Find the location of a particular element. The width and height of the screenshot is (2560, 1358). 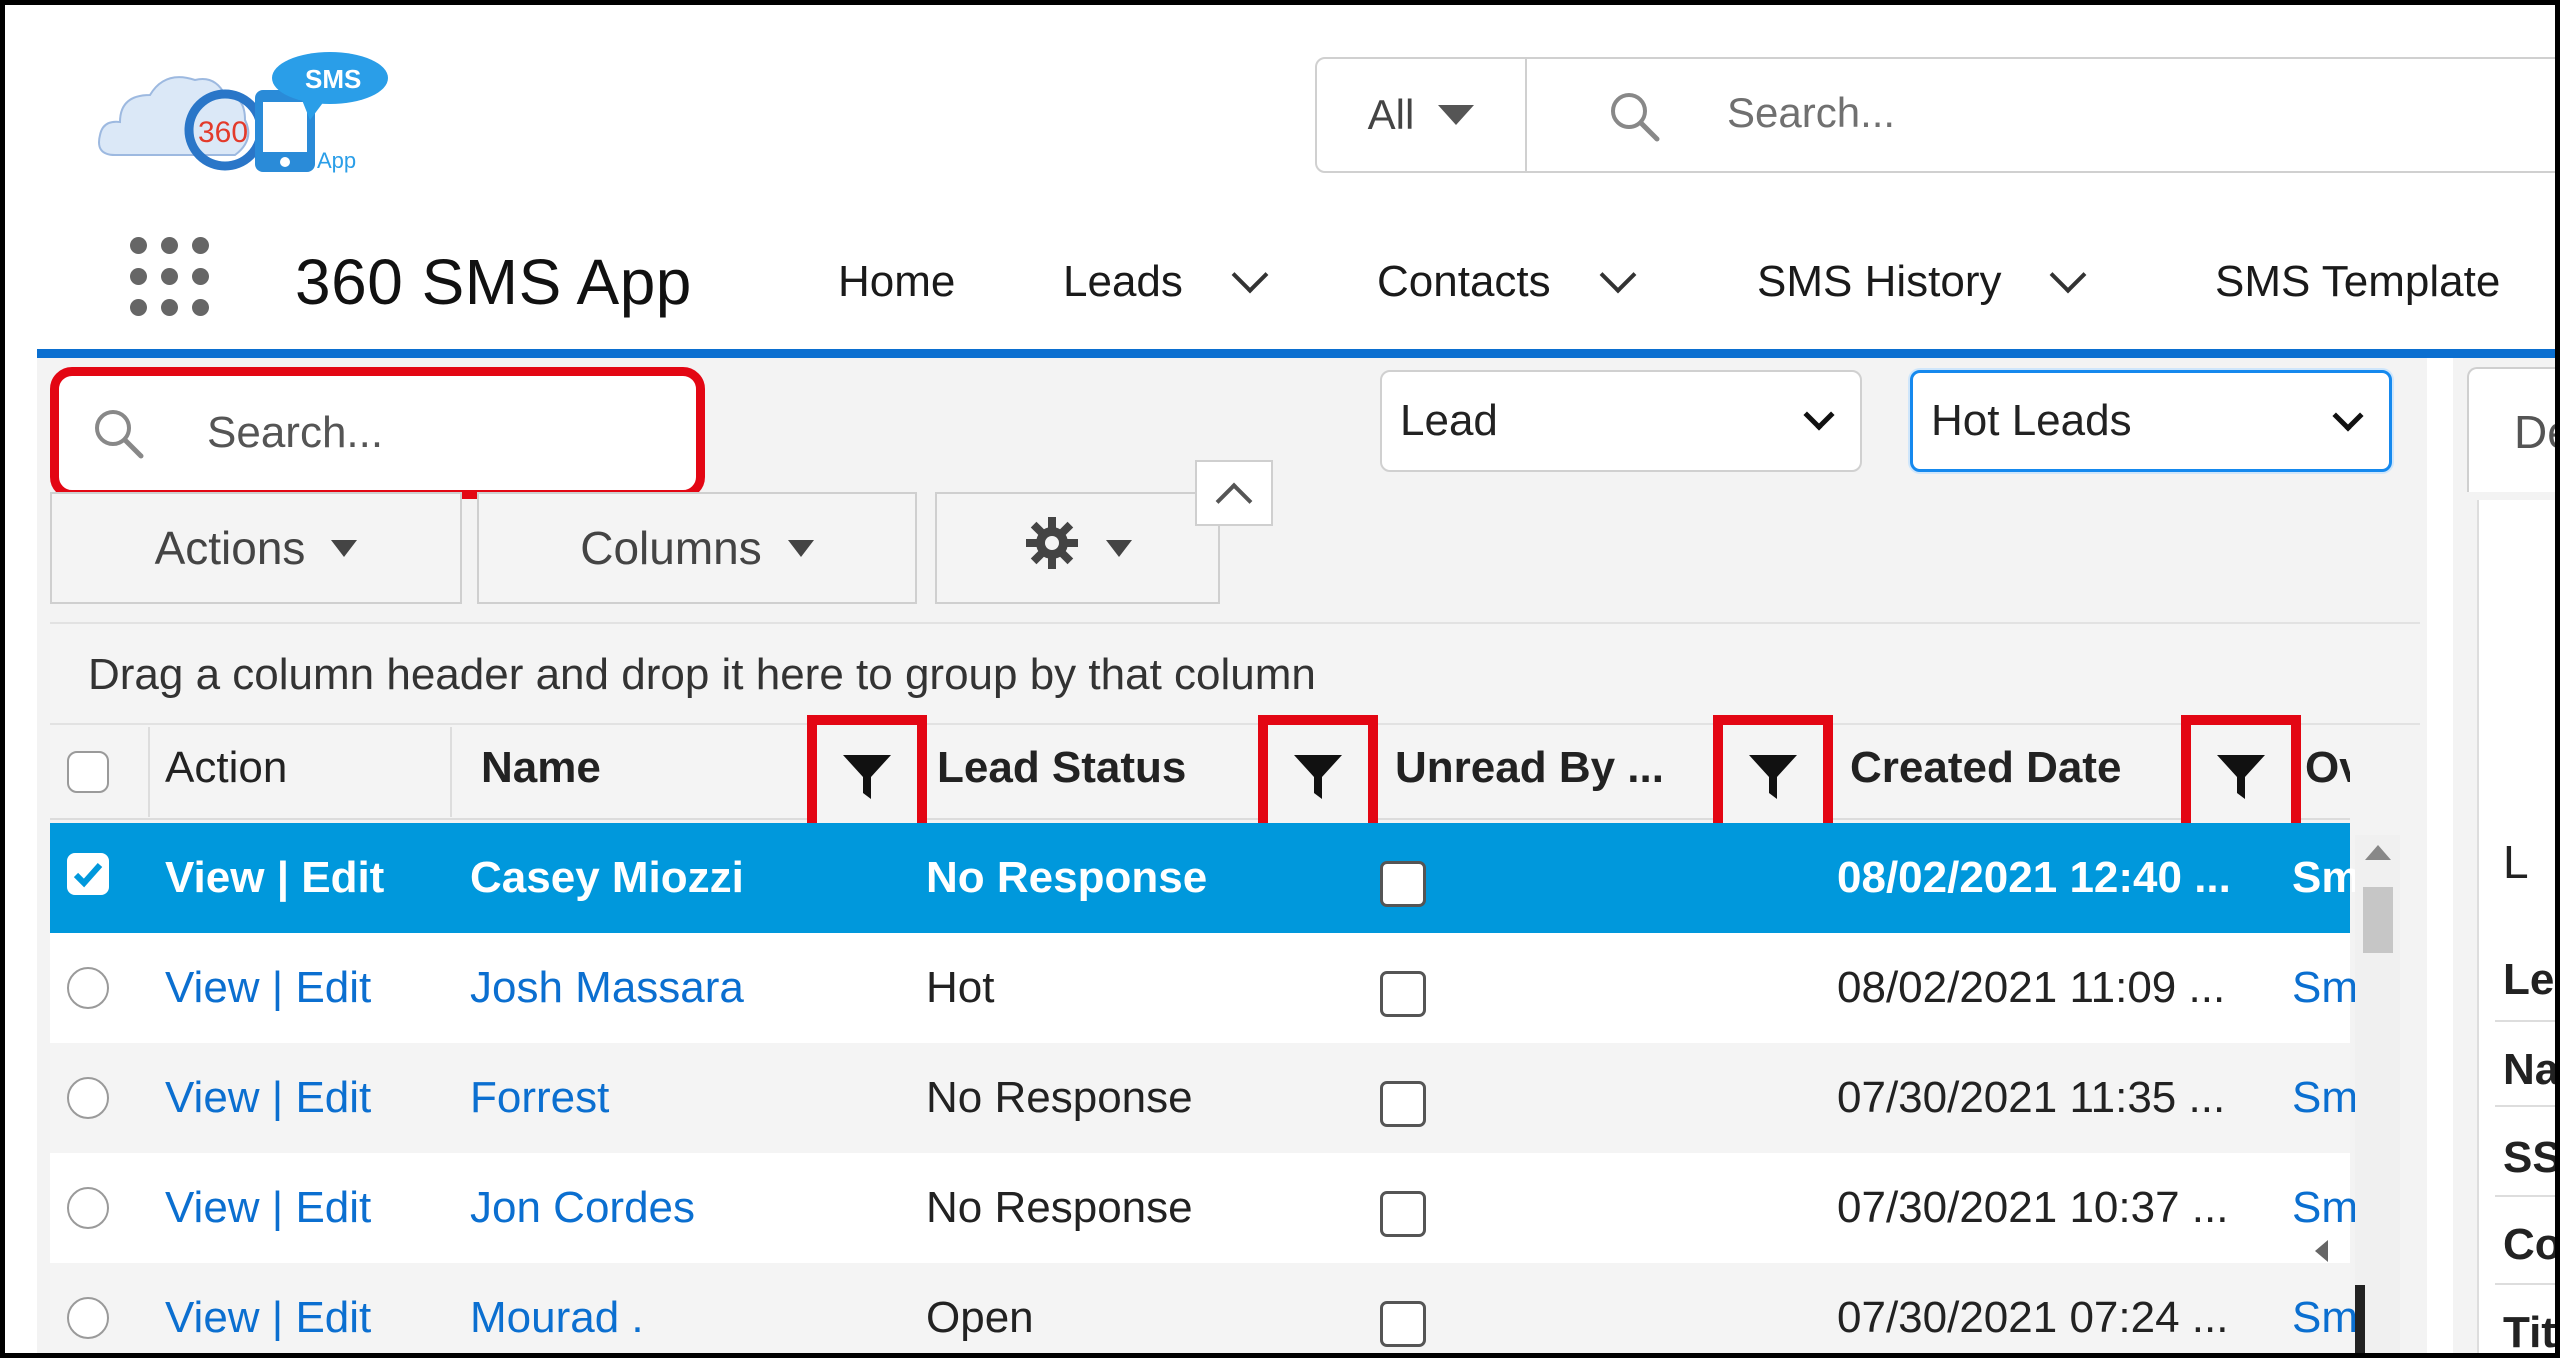

detail-heading: L is located at coordinates (2516, 862).